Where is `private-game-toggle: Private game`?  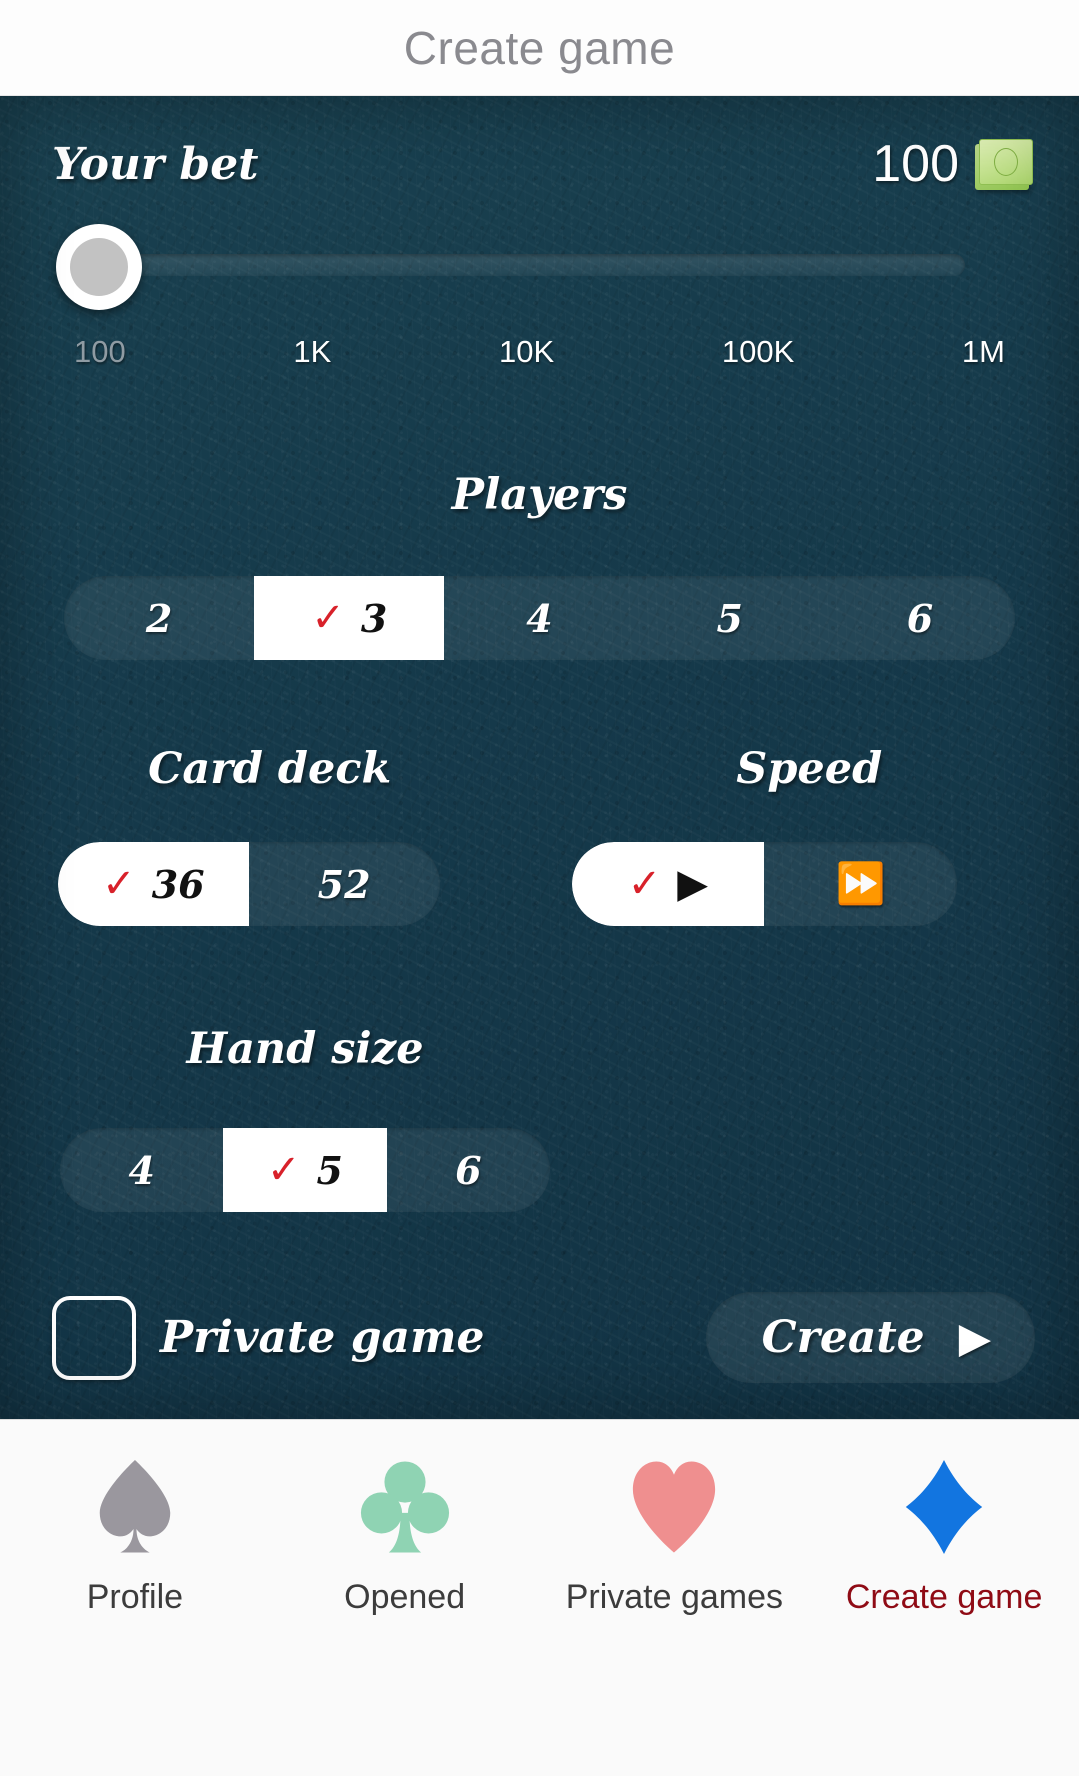
private-game-toggle: Private game is located at coordinates (268, 1337).